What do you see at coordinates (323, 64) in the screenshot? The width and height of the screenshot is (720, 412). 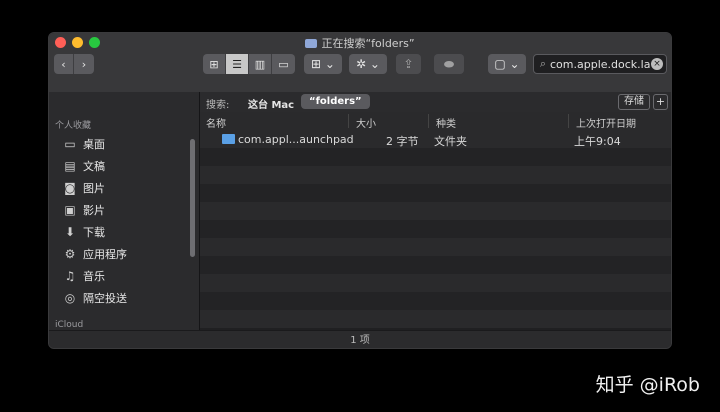 I see `group-button: ⊞ ⌄` at bounding box center [323, 64].